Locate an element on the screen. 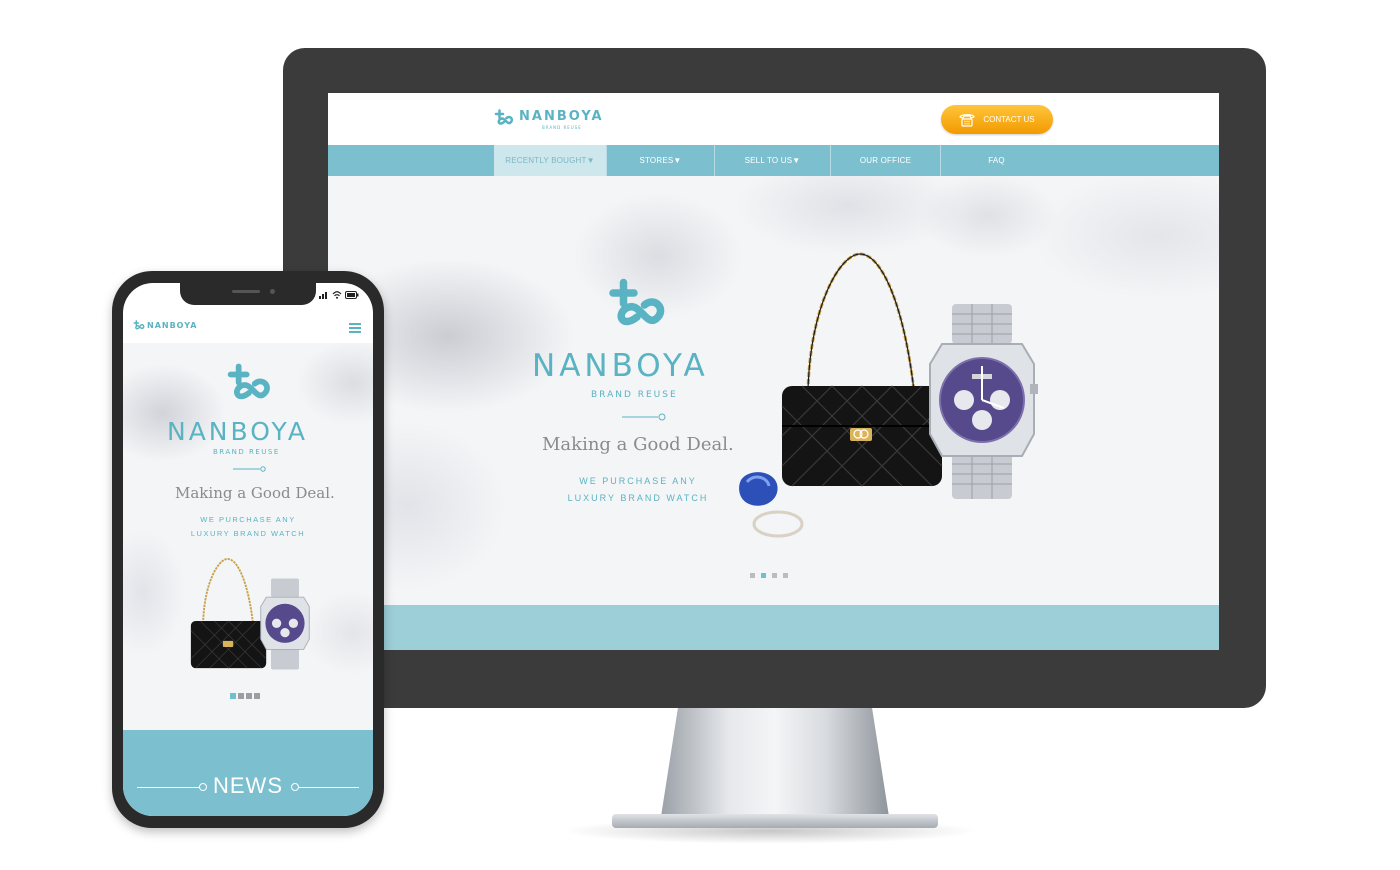  hero-brand-name: NANBOYA is located at coordinates (620, 366).